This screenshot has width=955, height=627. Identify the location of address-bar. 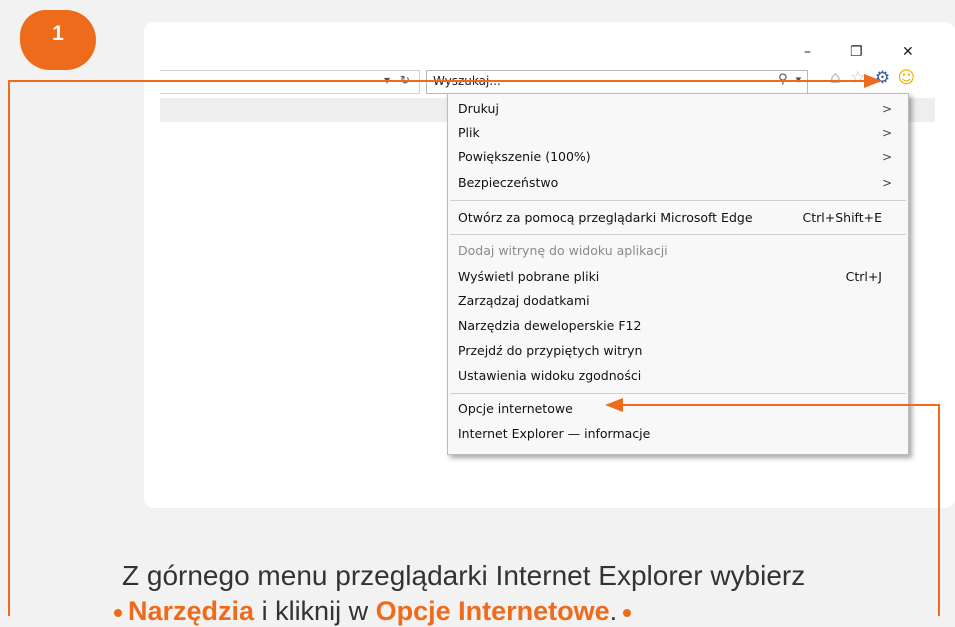
(290, 82).